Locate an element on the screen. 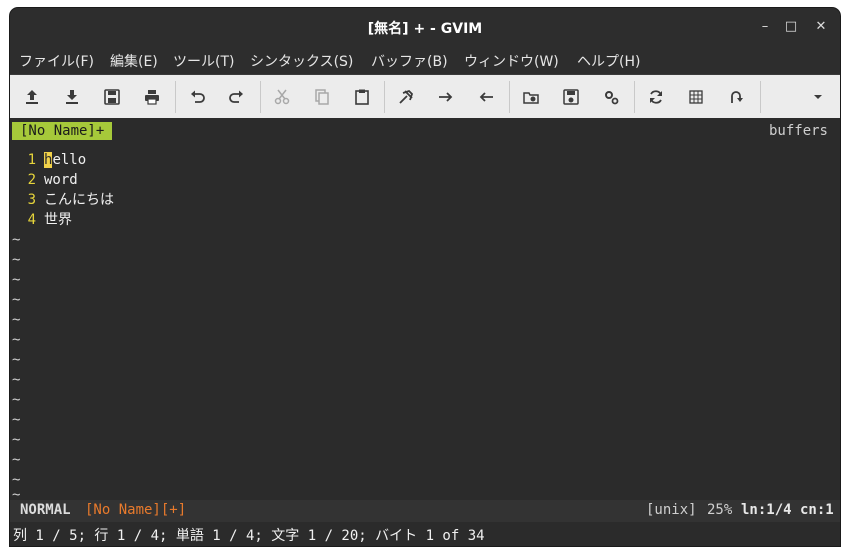 Image resolution: width=850 pixels, height=559 pixels. tabline: [No Name]+ buffers is located at coordinates (425, 130).